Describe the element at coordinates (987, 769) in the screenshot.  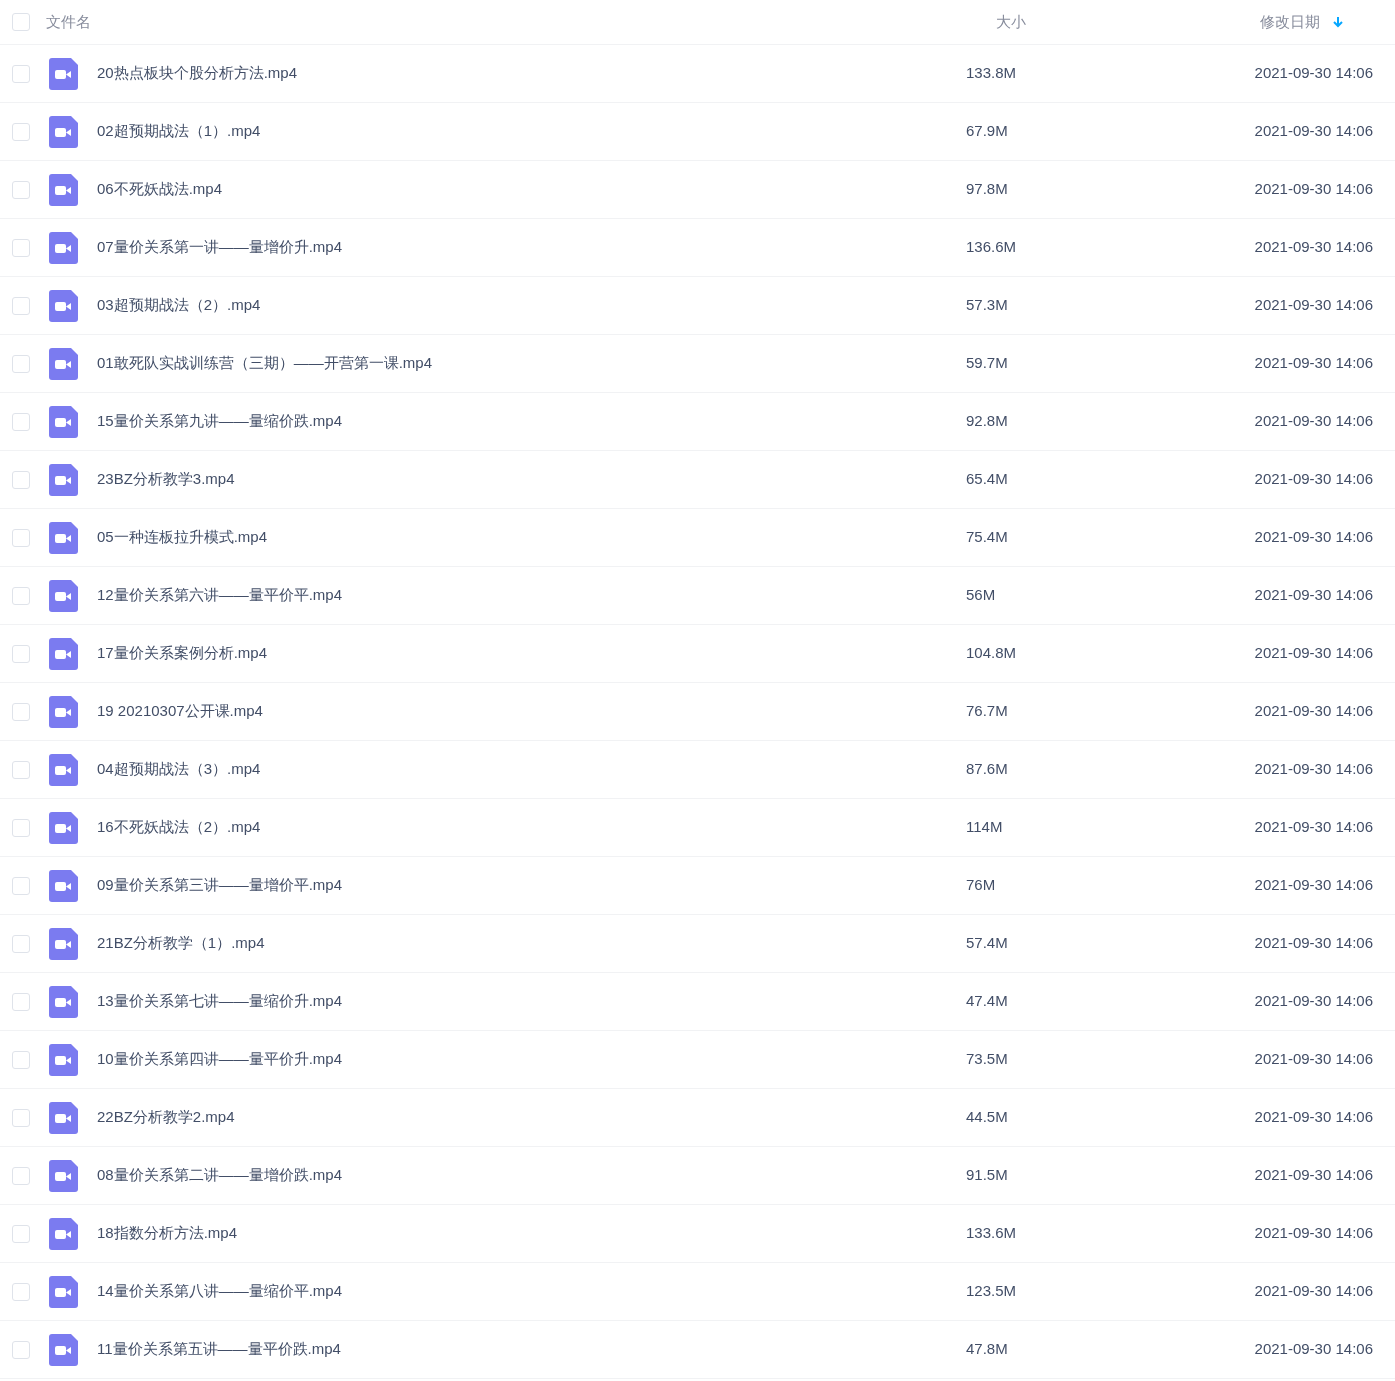
I see `file-size: 87.6M` at that location.